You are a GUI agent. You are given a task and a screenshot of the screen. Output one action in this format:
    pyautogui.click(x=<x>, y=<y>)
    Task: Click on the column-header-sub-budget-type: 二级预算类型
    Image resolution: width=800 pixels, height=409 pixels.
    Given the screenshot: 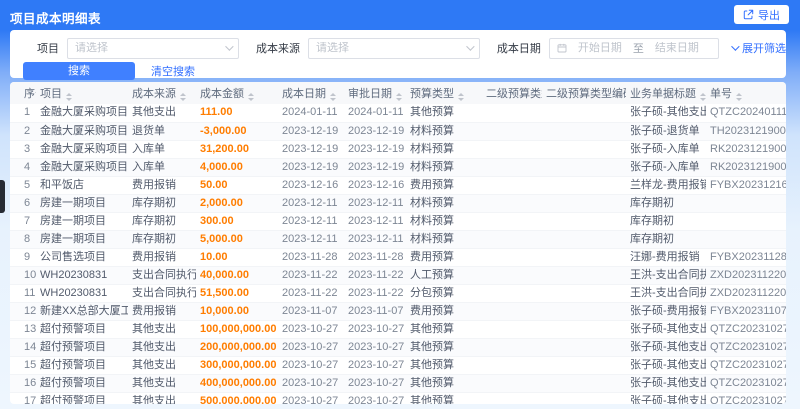 What is the action you would take?
    pyautogui.click(x=512, y=93)
    